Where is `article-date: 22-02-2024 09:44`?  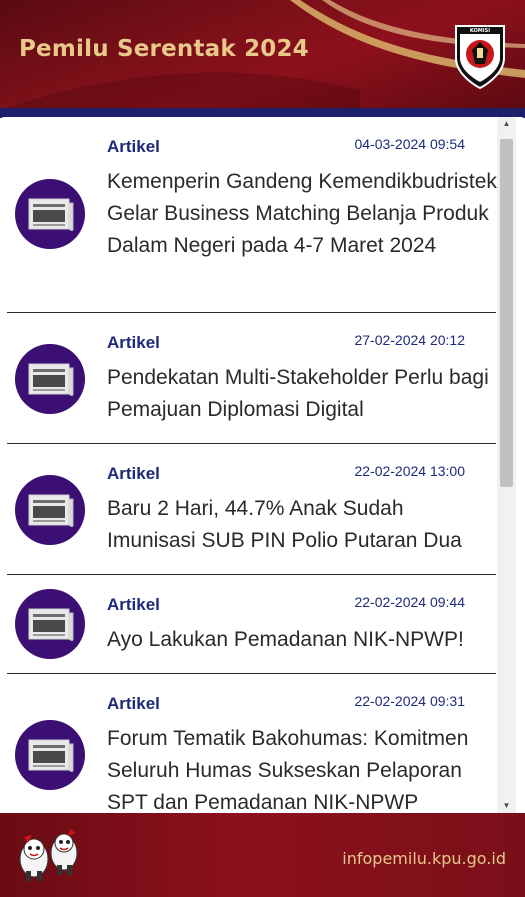
article-date: 22-02-2024 09:44 is located at coordinates (409, 602).